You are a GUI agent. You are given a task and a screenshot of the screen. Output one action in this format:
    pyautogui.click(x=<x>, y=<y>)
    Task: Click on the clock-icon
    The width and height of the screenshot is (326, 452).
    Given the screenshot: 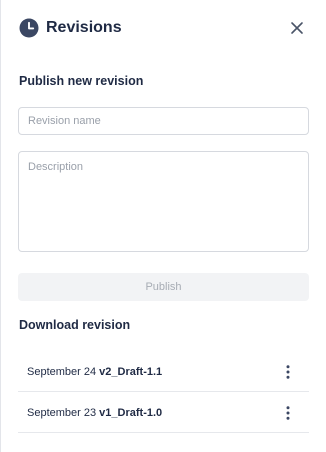 What is the action you would take?
    pyautogui.click(x=29, y=28)
    